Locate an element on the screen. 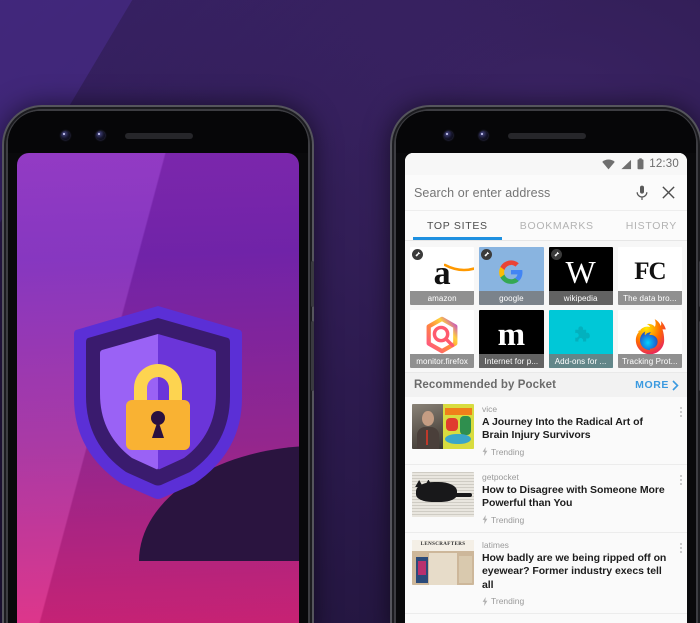 This screenshot has height=623, width=700. pocket-title: Recommended by Pocket is located at coordinates (485, 385).